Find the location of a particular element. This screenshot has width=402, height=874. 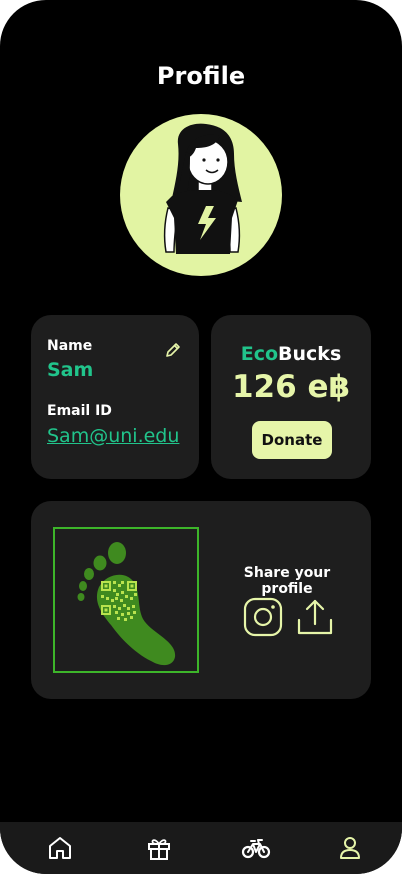

ecobucks-card: EcoBucks 126 e฿ Donate is located at coordinates (291, 397).